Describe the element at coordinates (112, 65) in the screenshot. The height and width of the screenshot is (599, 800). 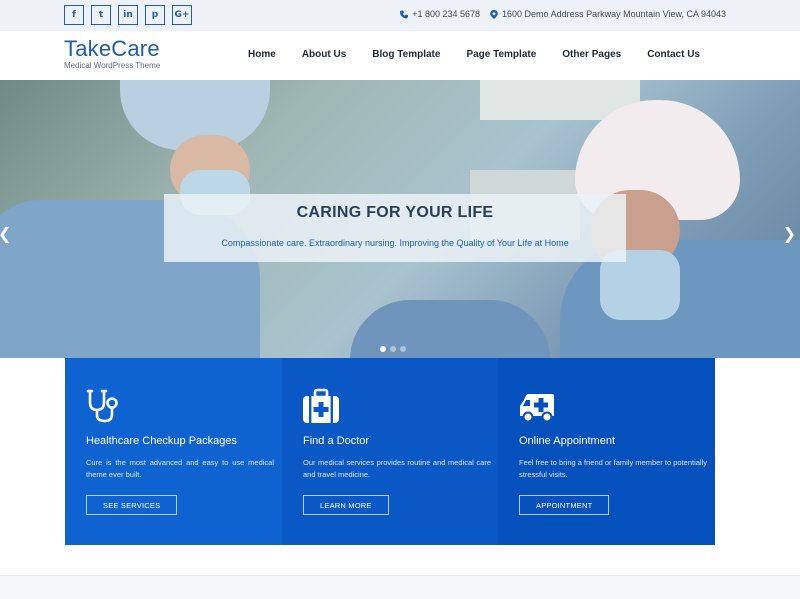
I see `logo-tagline: Medical WordPress Theme` at that location.